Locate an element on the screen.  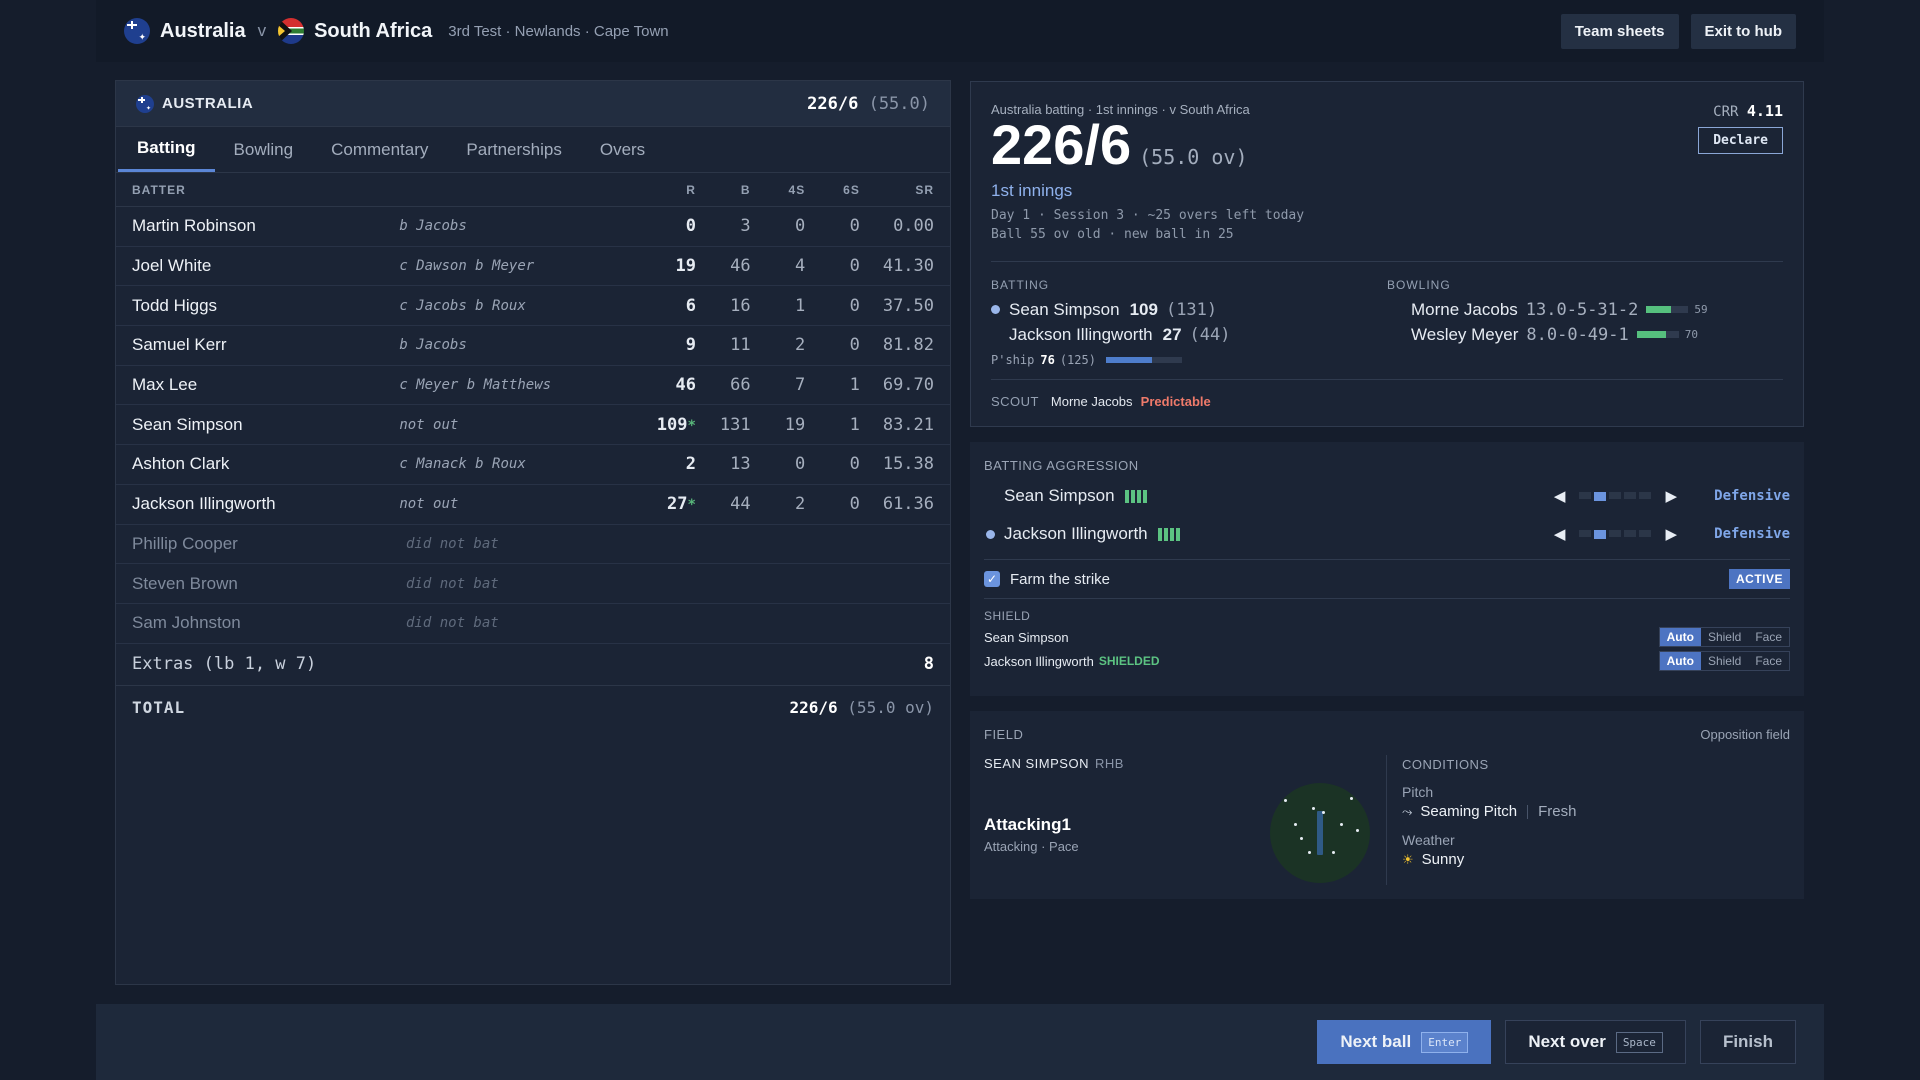
table-row: Samuel Kerr b Jacobs 9 11 2 0 81.82 is located at coordinates (533, 346).